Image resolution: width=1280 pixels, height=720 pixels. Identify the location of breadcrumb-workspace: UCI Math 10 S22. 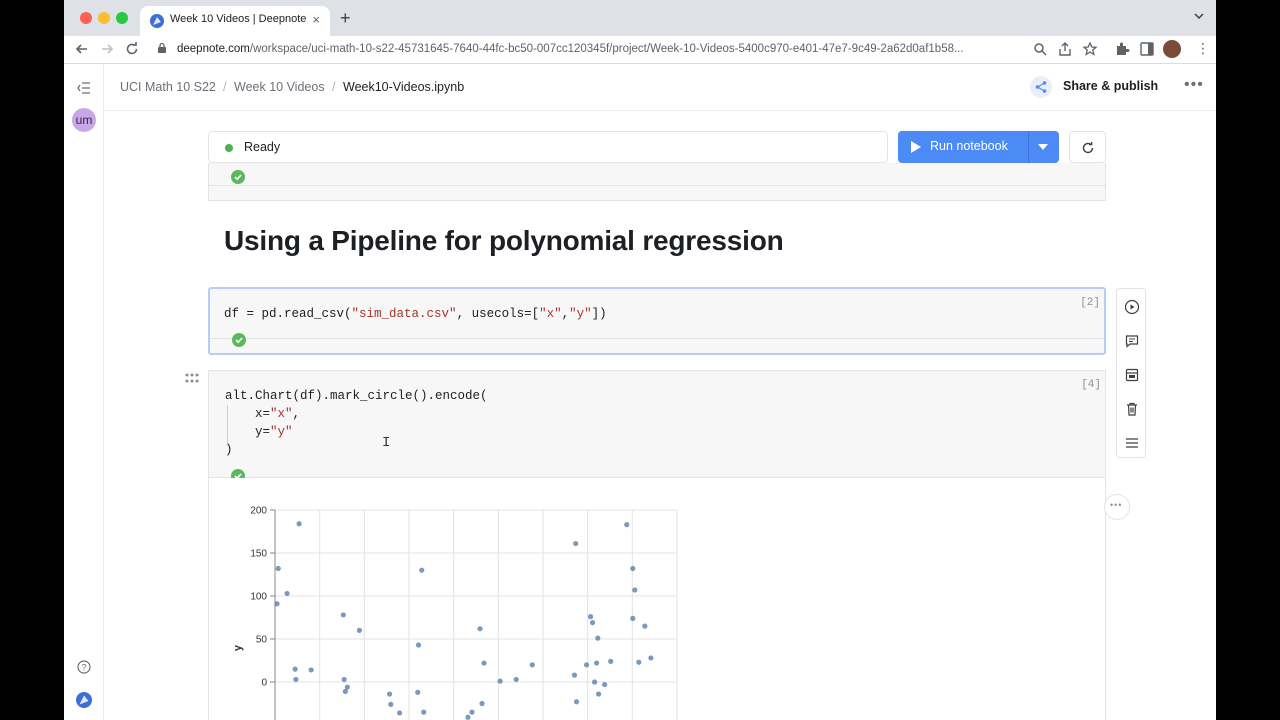
(168, 87).